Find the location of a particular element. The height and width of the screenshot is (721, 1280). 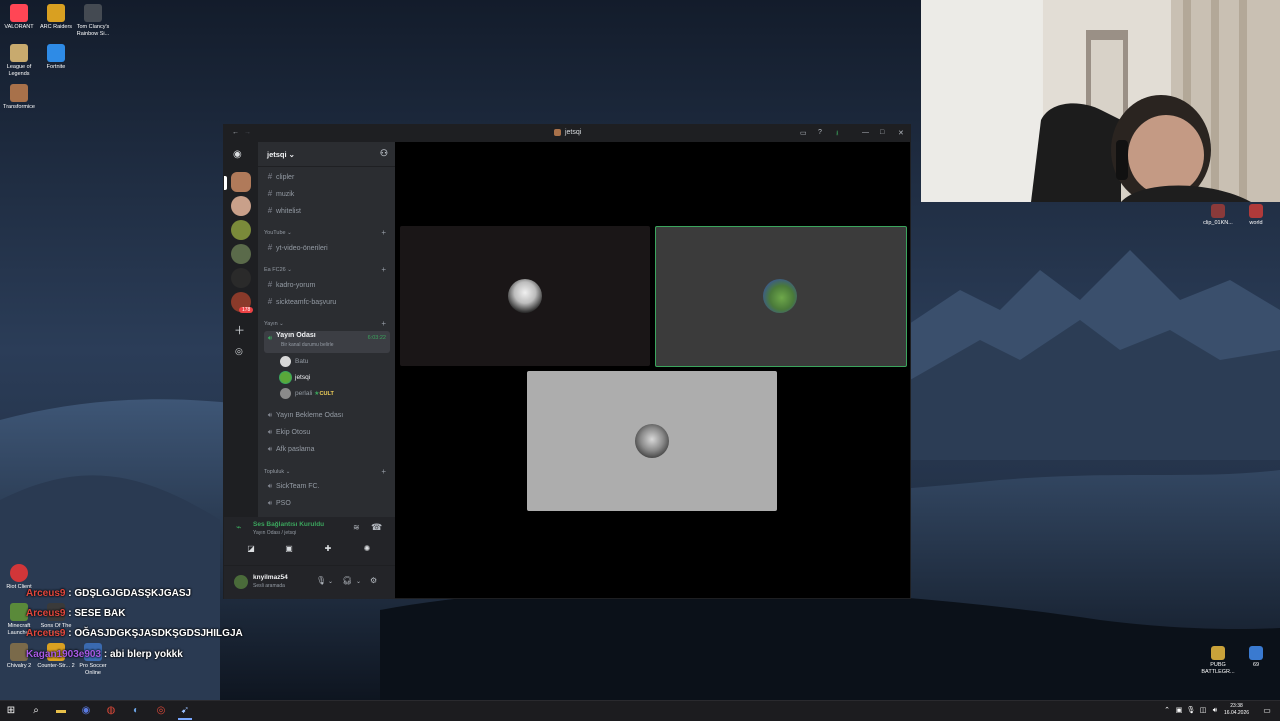

discover-icon: ◎ is located at coordinates (239, 351).